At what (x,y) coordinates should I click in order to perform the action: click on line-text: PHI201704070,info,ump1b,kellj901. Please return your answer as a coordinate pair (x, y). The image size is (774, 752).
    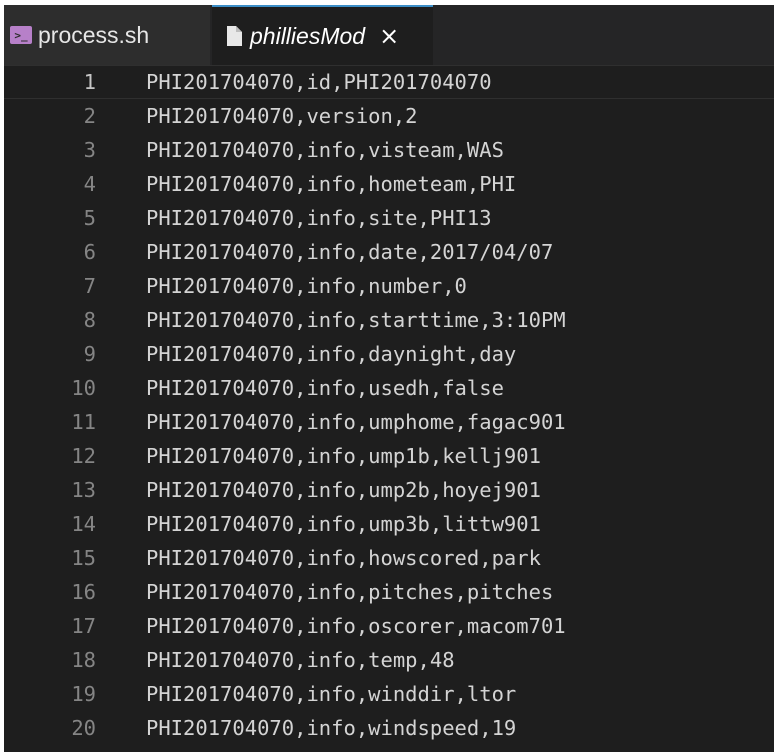
    Looking at the image, I should click on (343, 456).